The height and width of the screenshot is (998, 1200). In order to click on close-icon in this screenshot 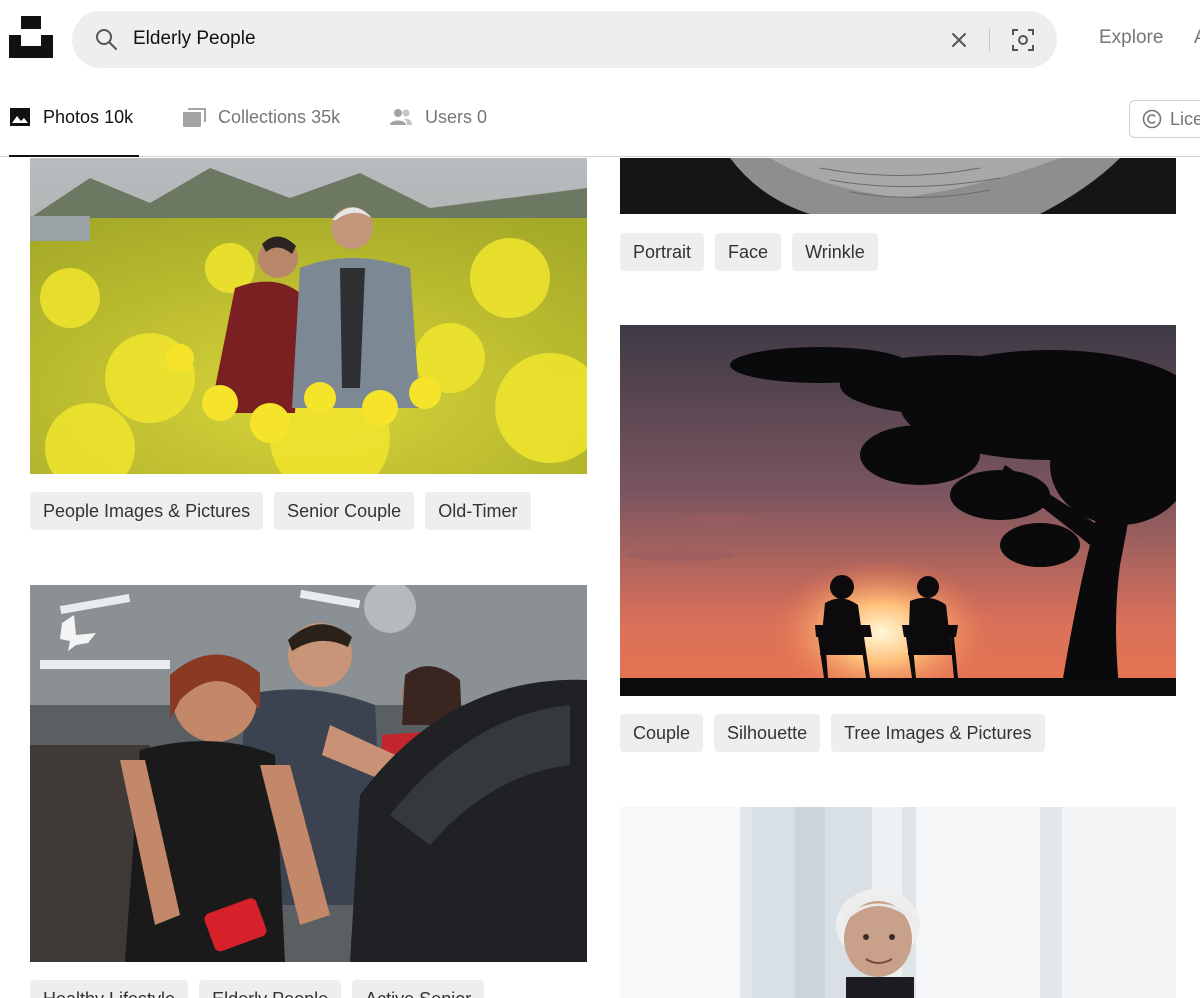, I will do `click(959, 40)`.